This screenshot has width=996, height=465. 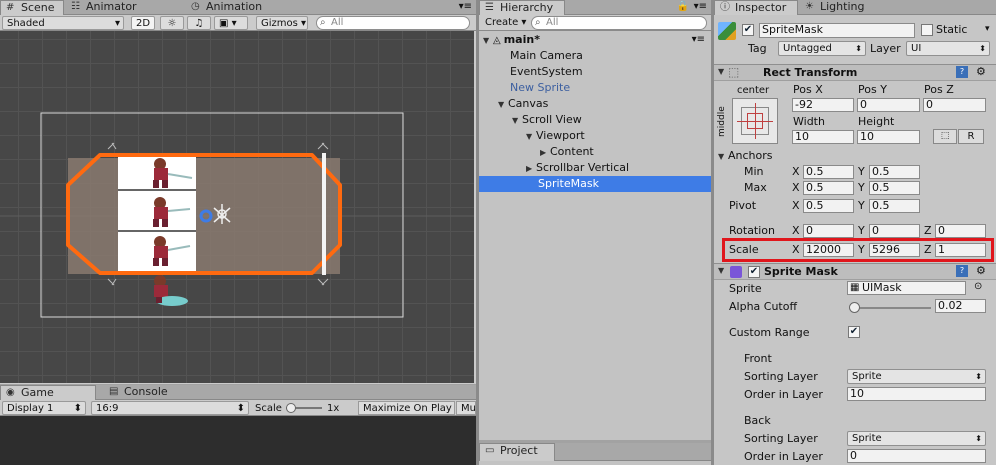 What do you see at coordinates (987, 29) in the screenshot?
I see `static-dropdown-icon: ▾` at bounding box center [987, 29].